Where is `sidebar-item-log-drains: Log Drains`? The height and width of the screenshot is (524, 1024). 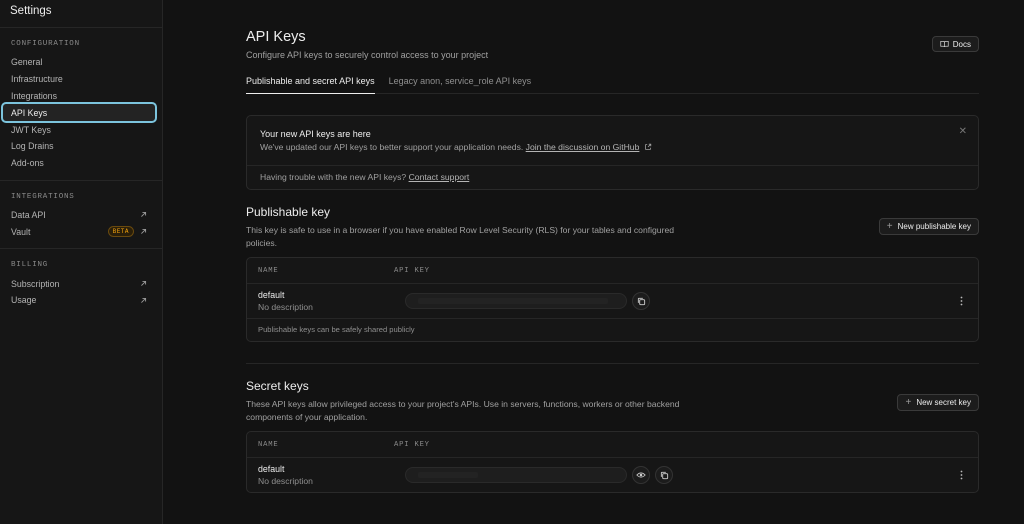 sidebar-item-log-drains: Log Drains is located at coordinates (79, 146).